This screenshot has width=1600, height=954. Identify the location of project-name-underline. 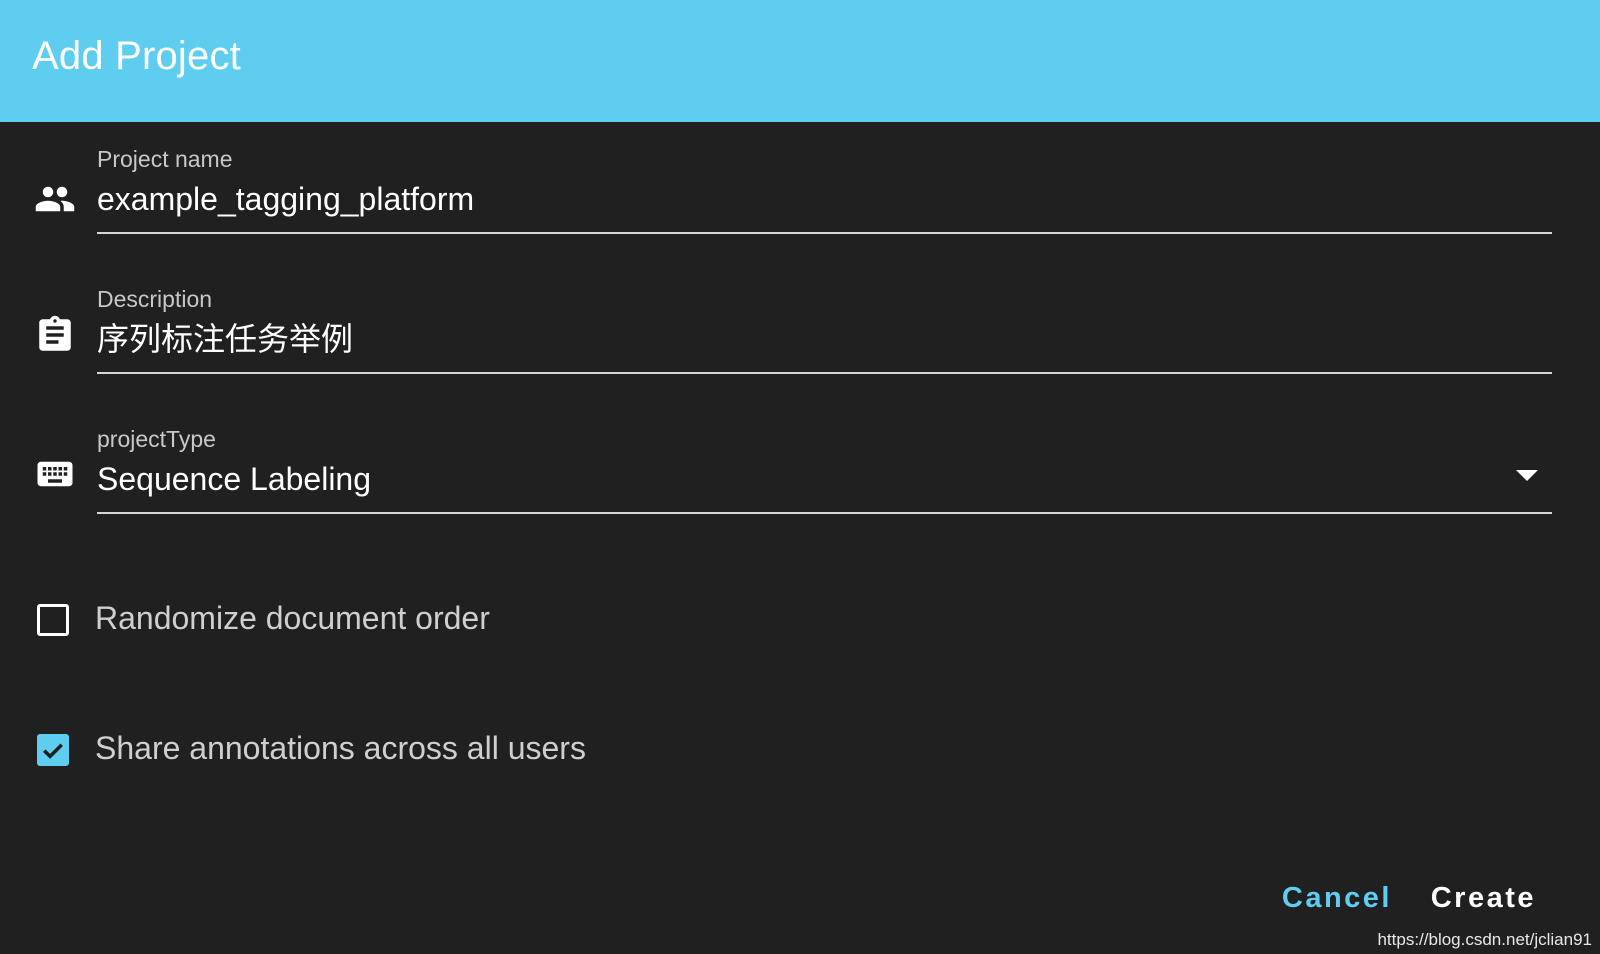
(824, 233).